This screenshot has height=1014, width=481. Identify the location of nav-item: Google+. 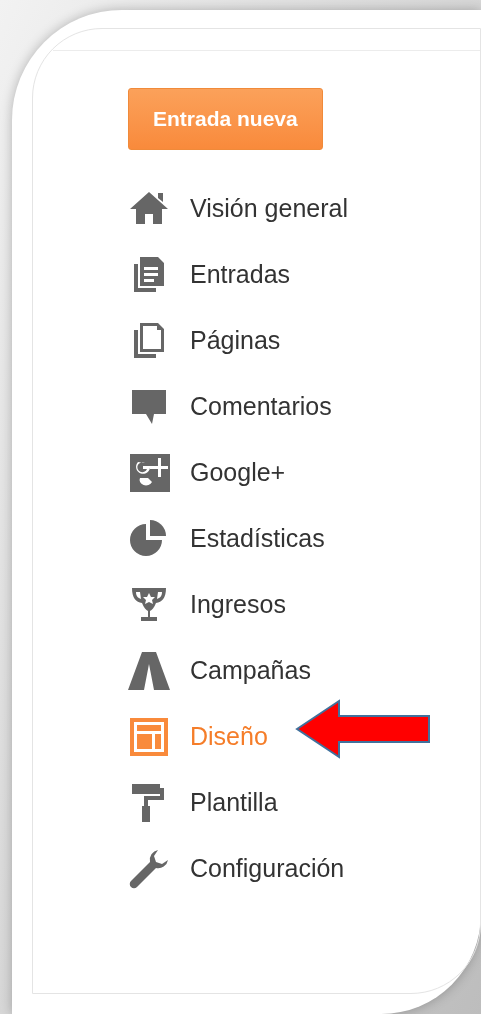
(304, 473).